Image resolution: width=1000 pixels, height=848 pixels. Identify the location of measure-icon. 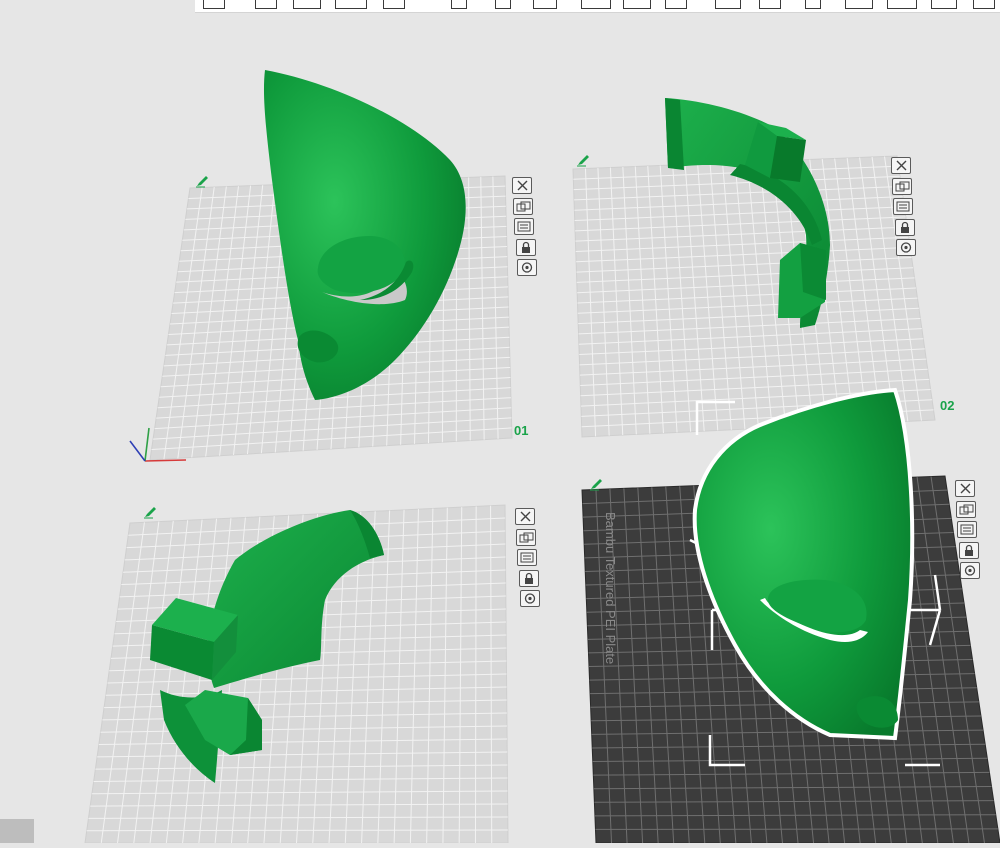
(859, 4).